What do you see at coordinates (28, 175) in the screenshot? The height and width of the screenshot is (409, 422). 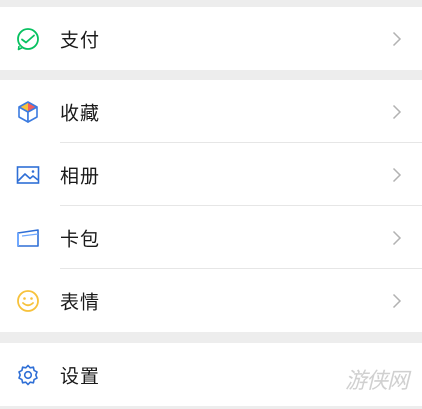 I see `album-image-icon` at bounding box center [28, 175].